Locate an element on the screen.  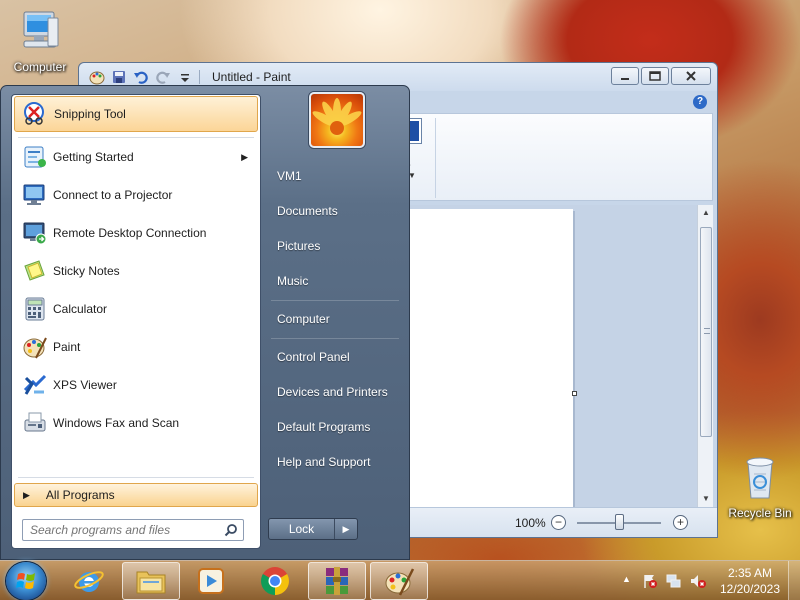
desktop-icon-recycle-bin: Recycle Bin is located at coordinates (760, 487).